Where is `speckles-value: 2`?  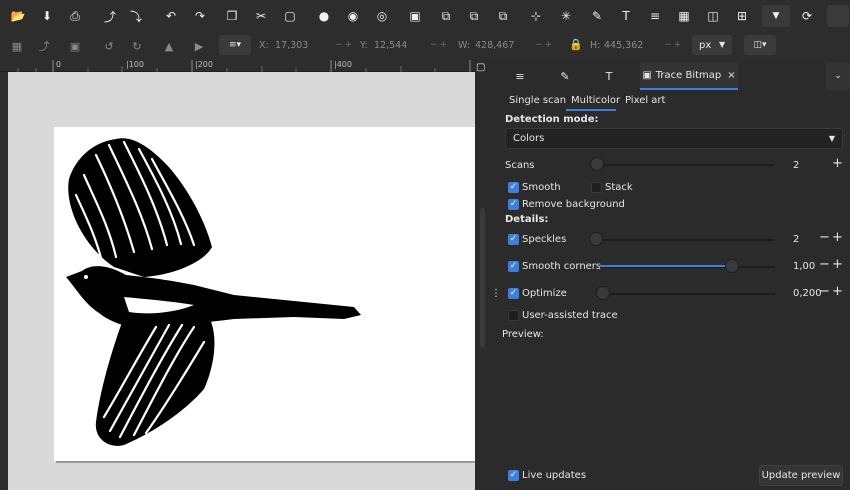
speckles-value: 2 is located at coordinates (796, 239).